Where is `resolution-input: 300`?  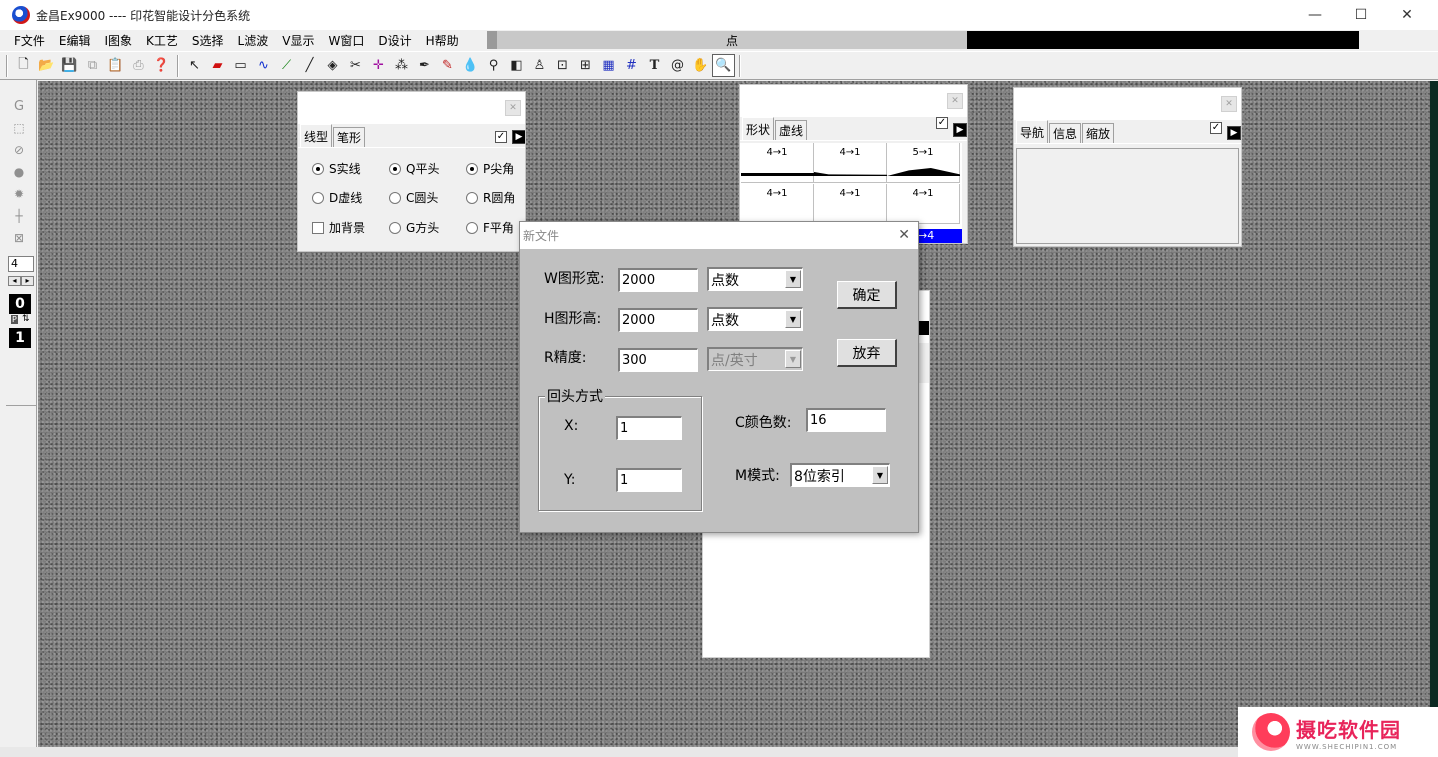 resolution-input: 300 is located at coordinates (658, 360).